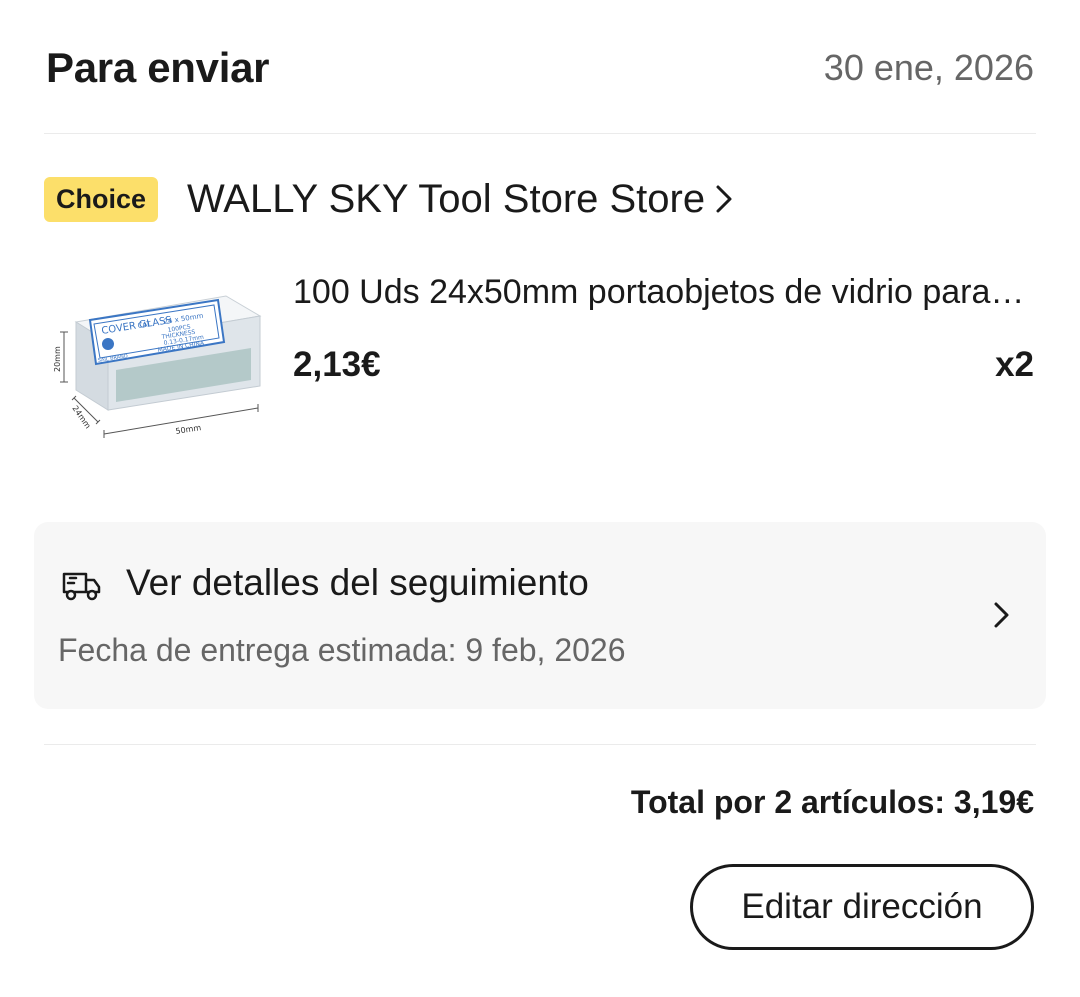 This screenshot has width=1080, height=997. Describe the element at coordinates (1014, 364) in the screenshot. I see `product-quantity: x2` at that location.